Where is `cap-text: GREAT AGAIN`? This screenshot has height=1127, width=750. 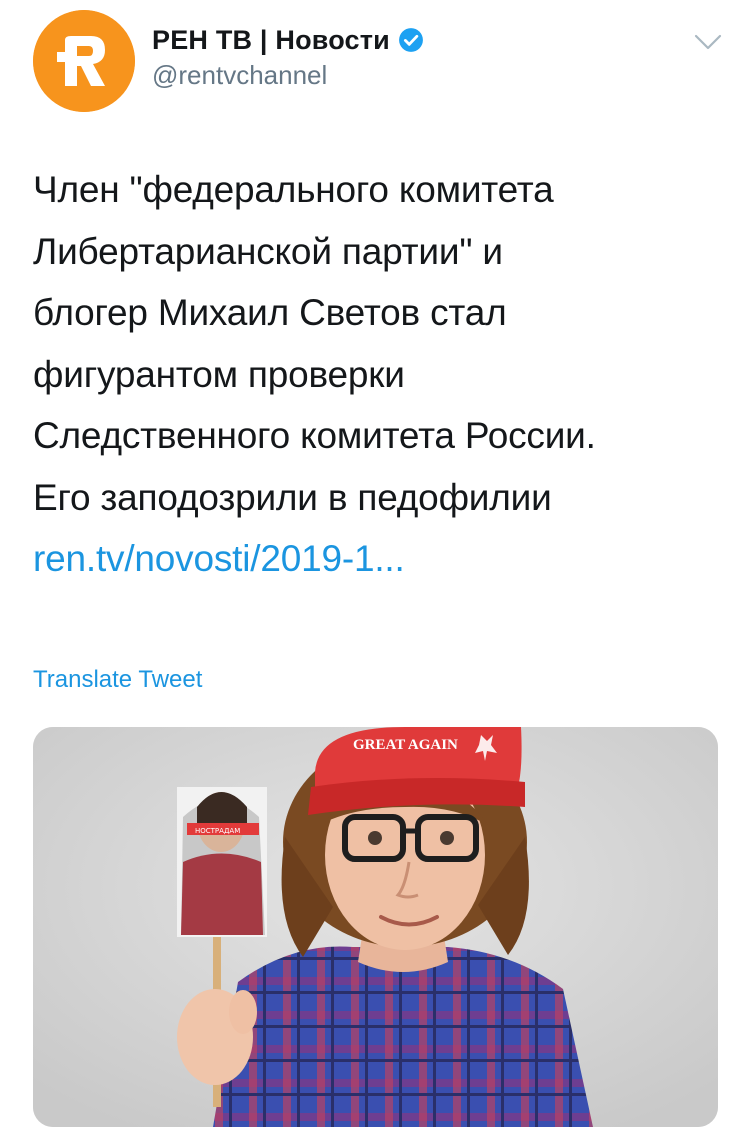
cap-text: GREAT AGAIN is located at coordinates (405, 745).